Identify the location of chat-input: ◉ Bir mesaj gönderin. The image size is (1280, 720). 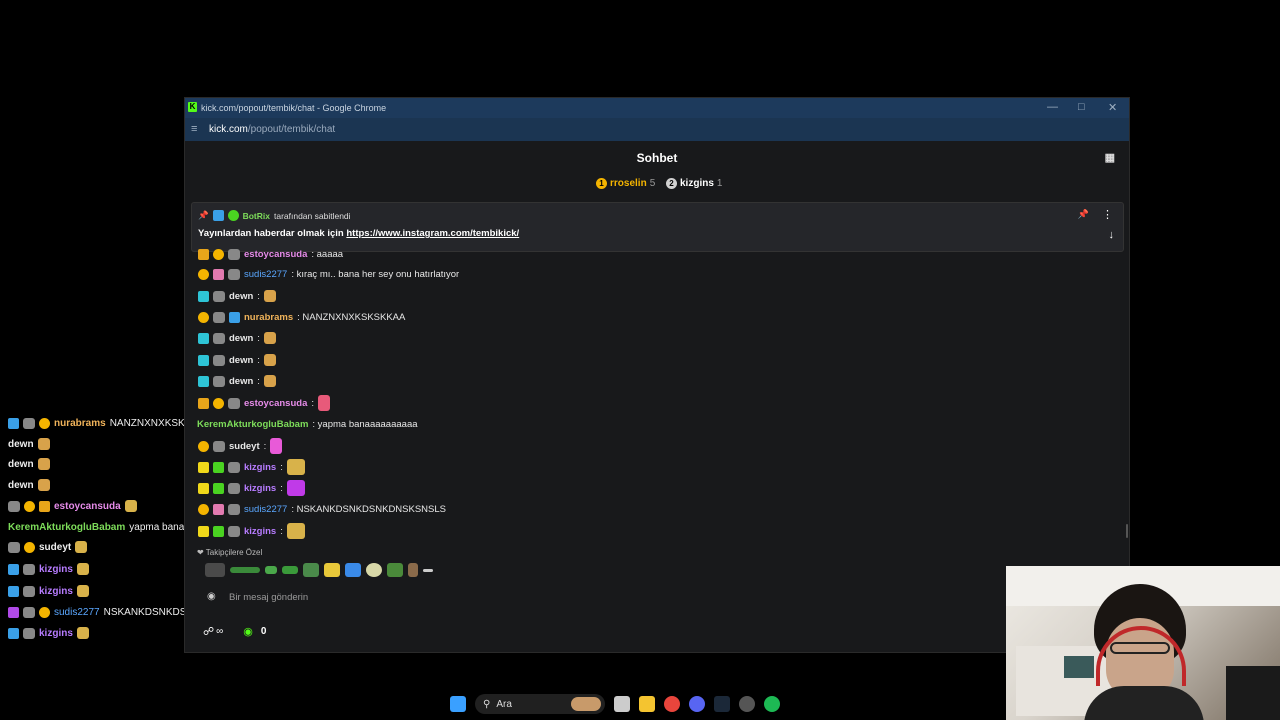
(612, 598).